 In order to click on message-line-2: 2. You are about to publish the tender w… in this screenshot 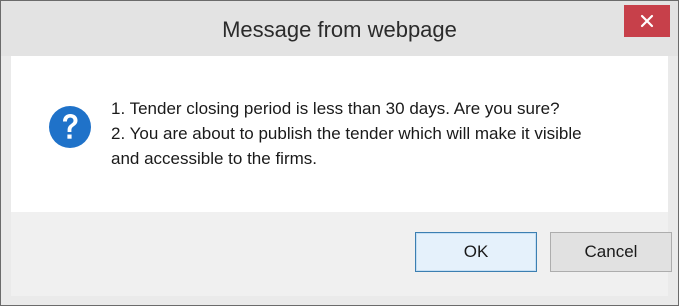, I will do `click(346, 133)`.